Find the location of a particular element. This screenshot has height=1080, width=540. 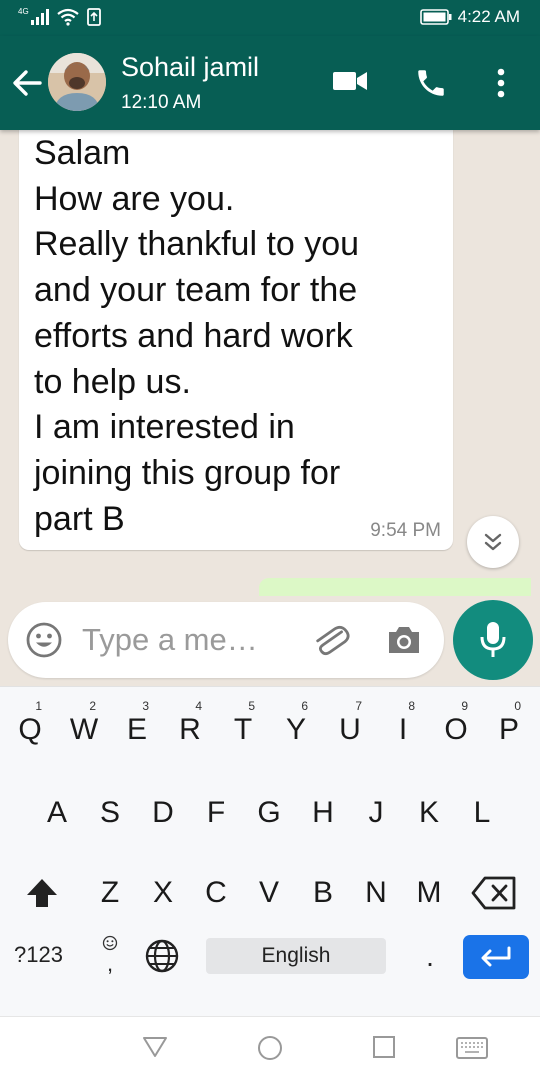

key-s: S is located at coordinates (110, 813).